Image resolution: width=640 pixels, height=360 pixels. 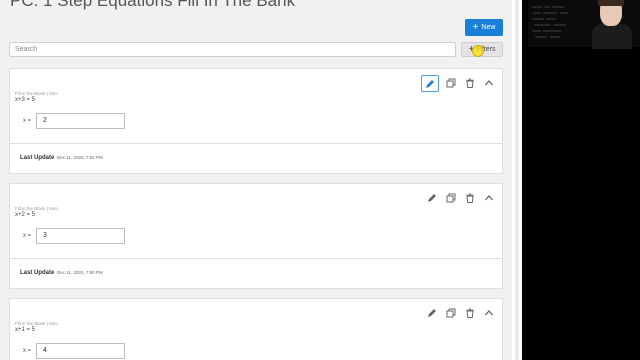 I want to click on plus-icon: +, so click(x=475, y=27).